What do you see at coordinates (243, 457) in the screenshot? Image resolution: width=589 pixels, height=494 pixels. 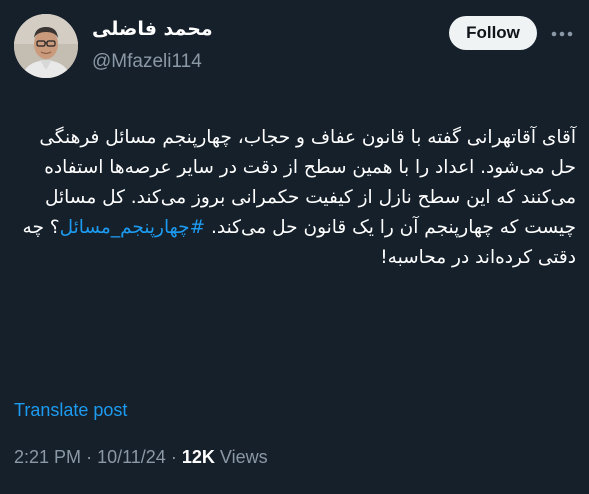 I see `views-label: Views` at bounding box center [243, 457].